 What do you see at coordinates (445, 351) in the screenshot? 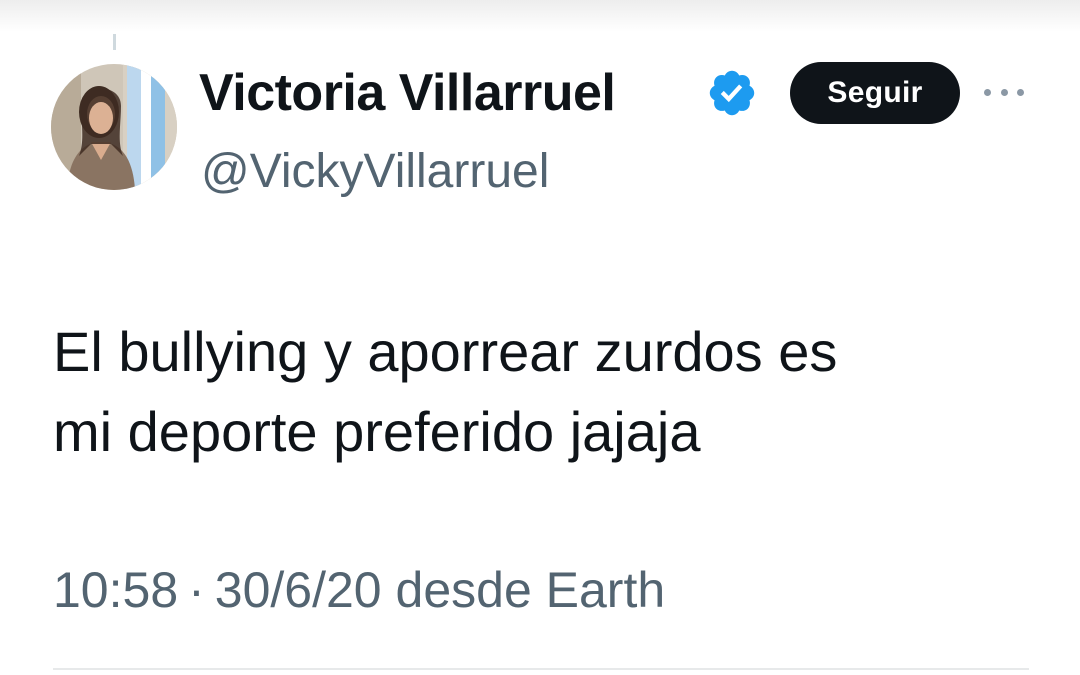
I see `tweet-text-line: El bullying y aporrear zurdos es` at bounding box center [445, 351].